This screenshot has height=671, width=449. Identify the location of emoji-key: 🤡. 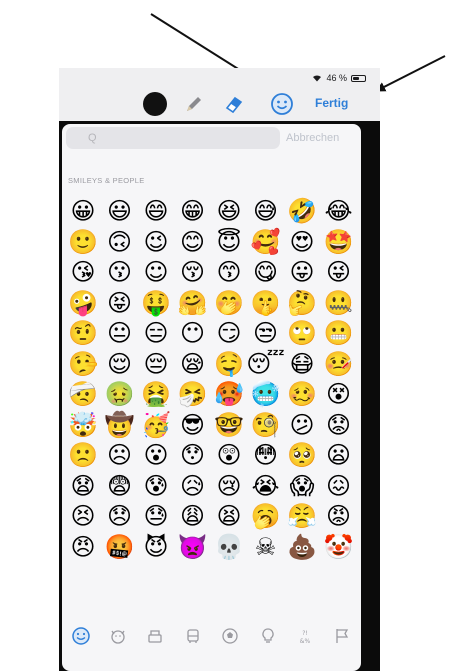
(339, 547).